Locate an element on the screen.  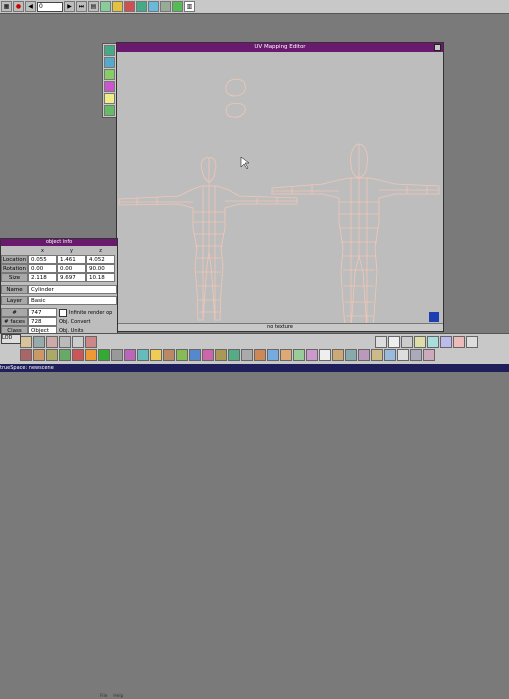
tools-icon is located at coordinates (105, 6).